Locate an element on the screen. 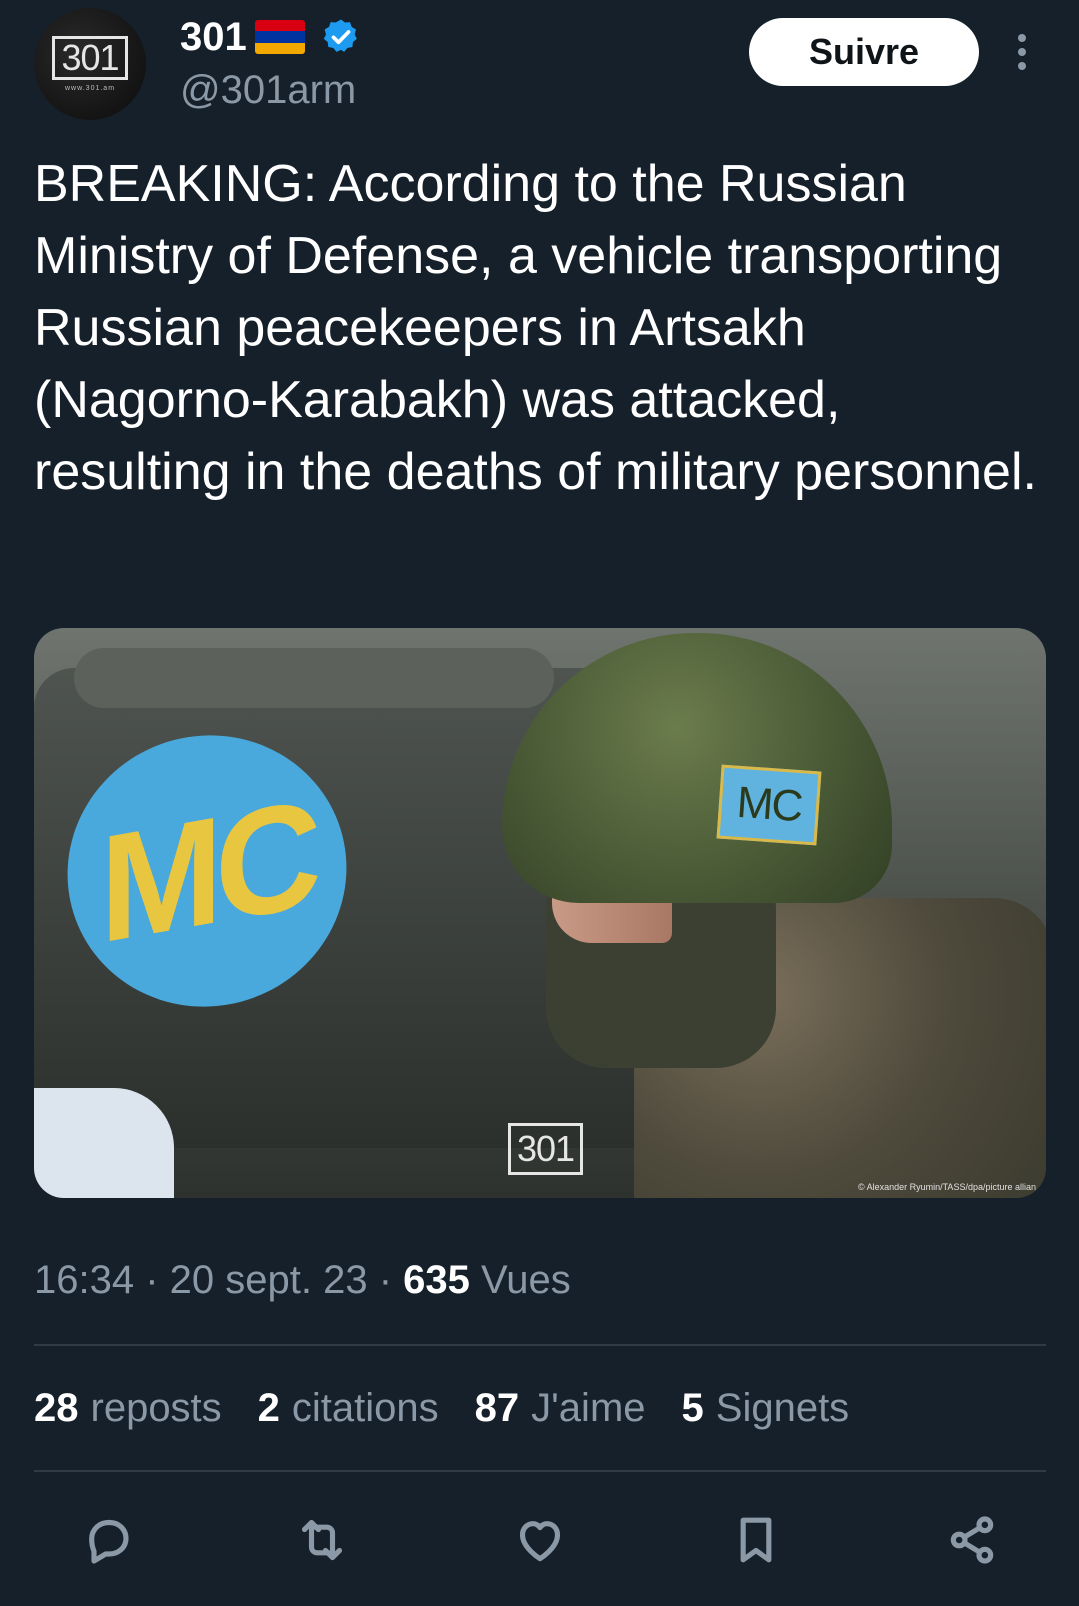 The image size is (1079, 1606). tweet-time: 16:34 is located at coordinates (84, 1280).